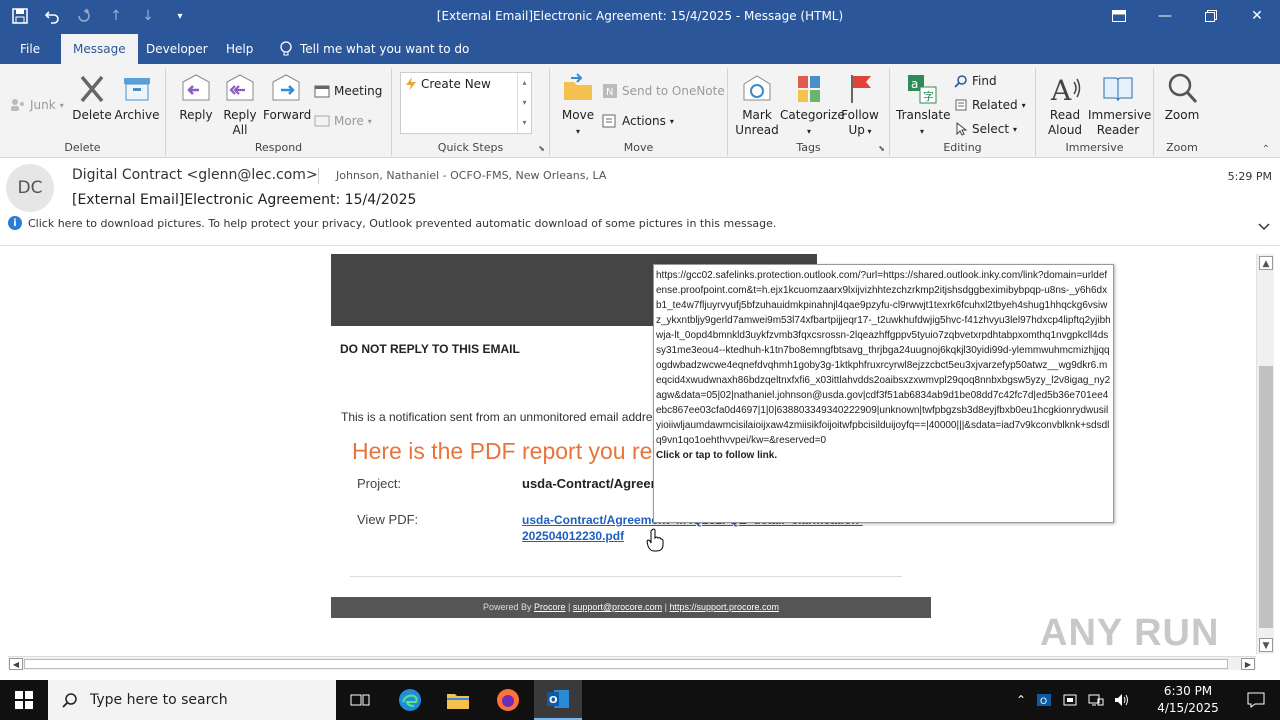 Image resolution: width=1280 pixels, height=720 pixels. Describe the element at coordinates (196, 89) in the screenshot. I see `reply-icon` at that location.